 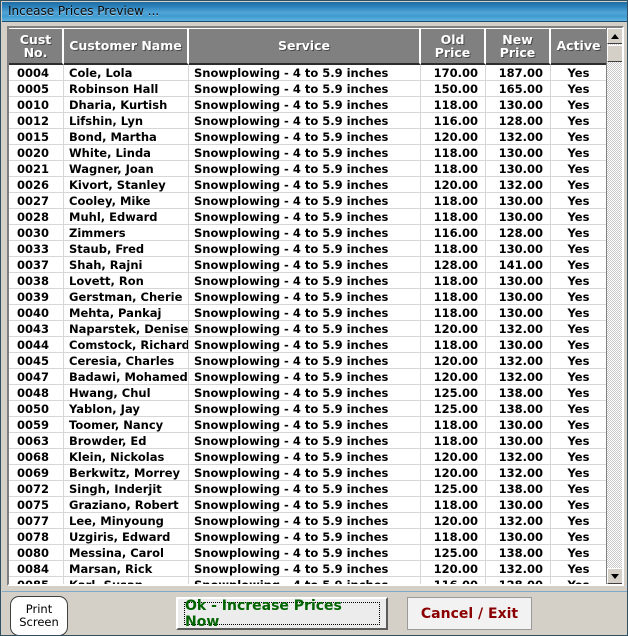 I want to click on column-header-new-price-line2: Price, so click(x=517, y=52).